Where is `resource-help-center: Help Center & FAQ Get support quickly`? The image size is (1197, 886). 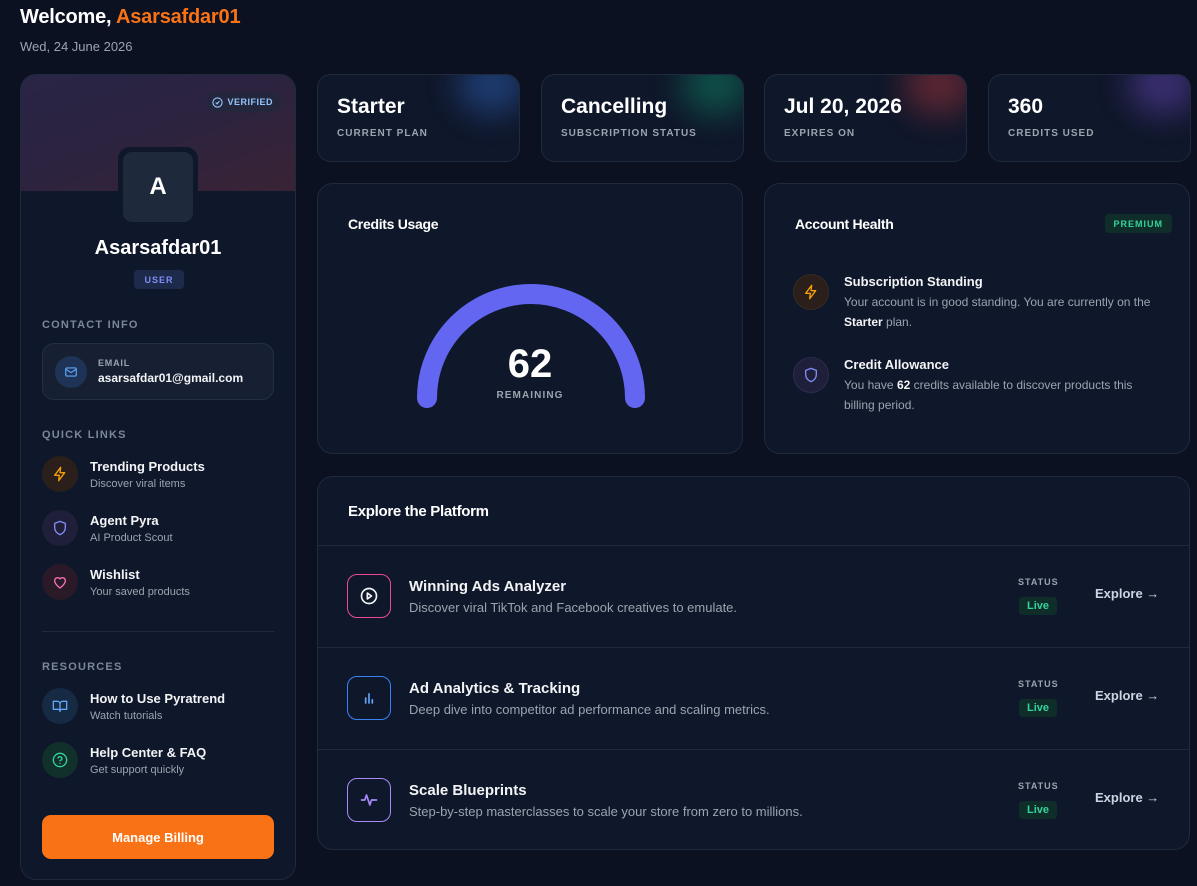 resource-help-center: Help Center & FAQ Get support quickly is located at coordinates (124, 760).